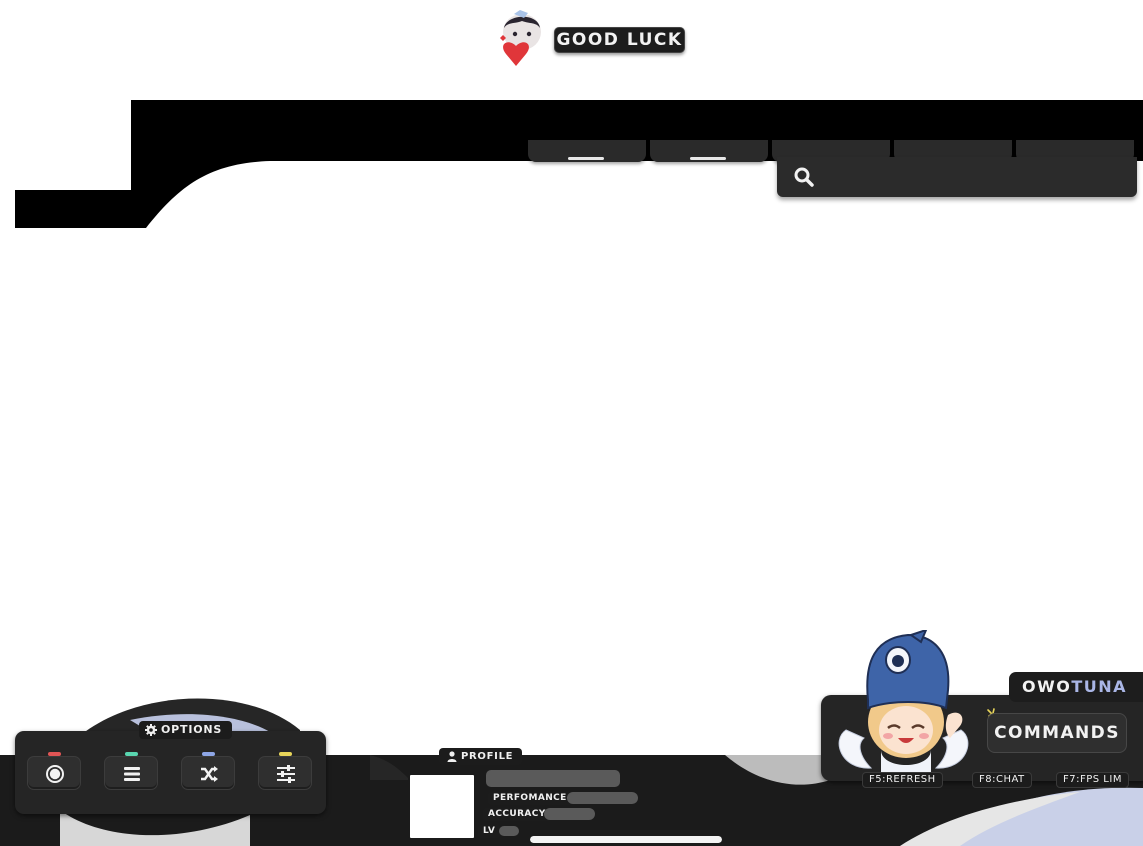  I want to click on settings-led, so click(285, 754).